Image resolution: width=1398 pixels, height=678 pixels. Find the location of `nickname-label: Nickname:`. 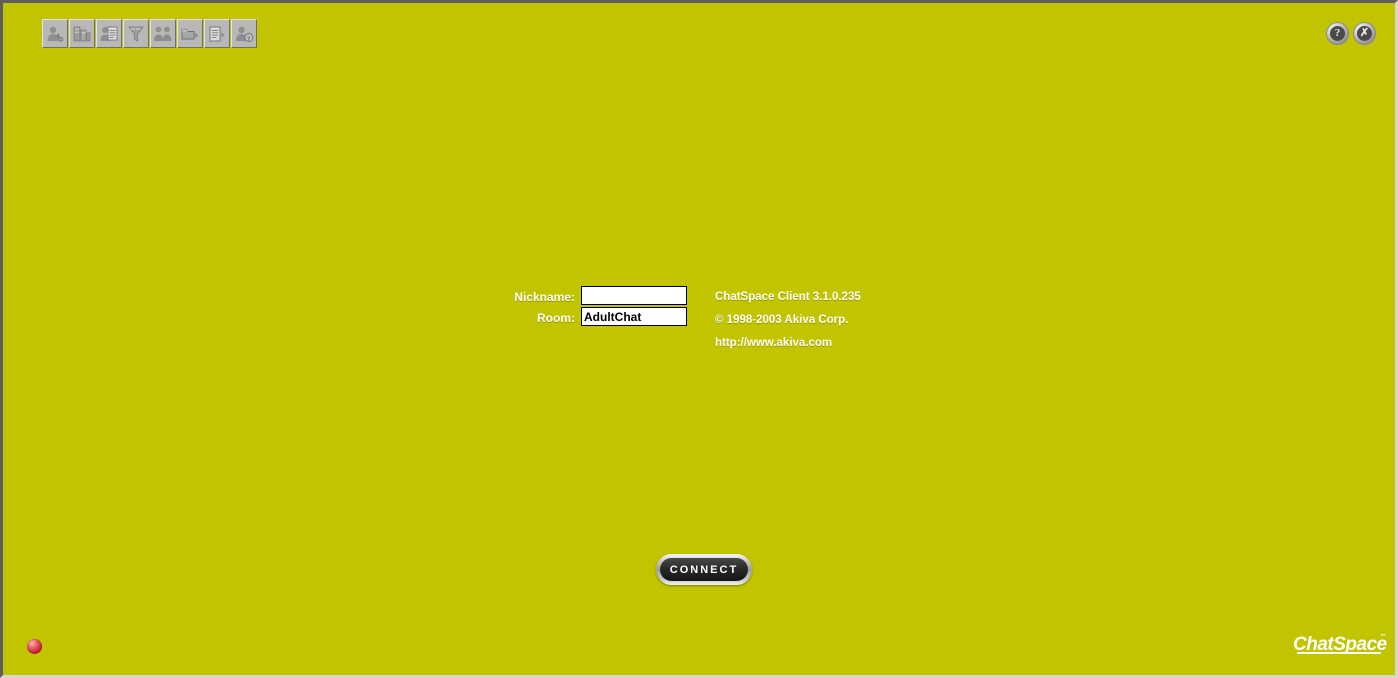

nickname-label: Nickname: is located at coordinates (544, 296).